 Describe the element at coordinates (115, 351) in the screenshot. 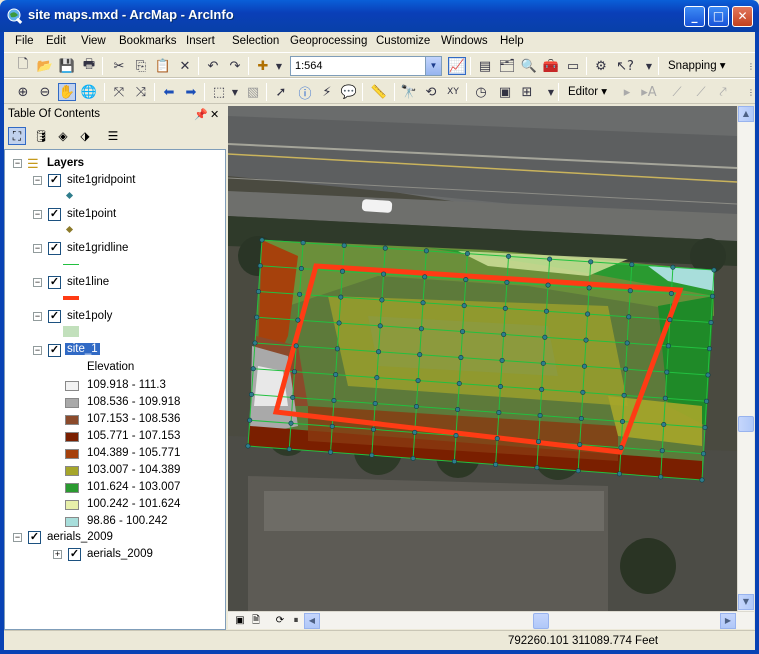

I see `layer-row-site_1: − ✓ site_1` at that location.